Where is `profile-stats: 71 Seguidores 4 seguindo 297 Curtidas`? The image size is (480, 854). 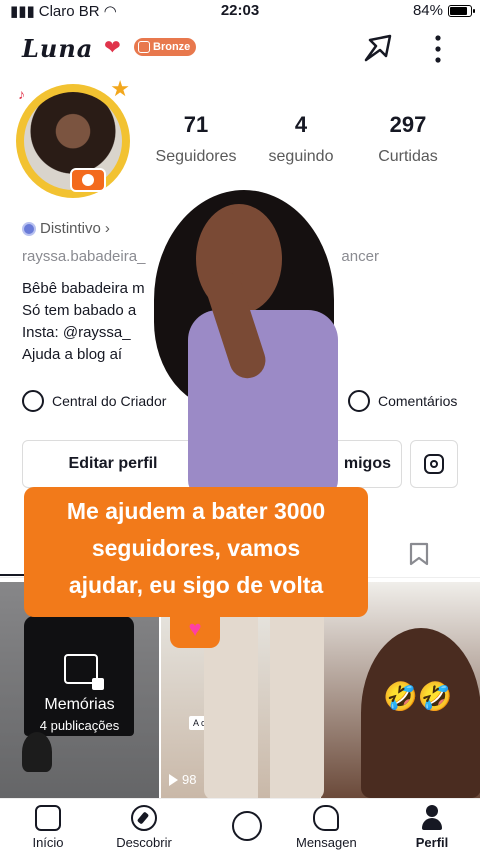
profile-stats: 71 Seguidores 4 seguindo 297 Curtidas is located at coordinates (301, 142).